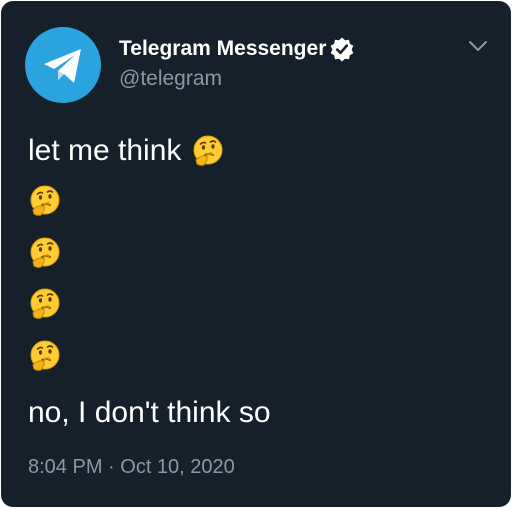  Describe the element at coordinates (131, 467) in the screenshot. I see `tweet-timestamp: 8:04 PM · Oct 10, 2020` at that location.